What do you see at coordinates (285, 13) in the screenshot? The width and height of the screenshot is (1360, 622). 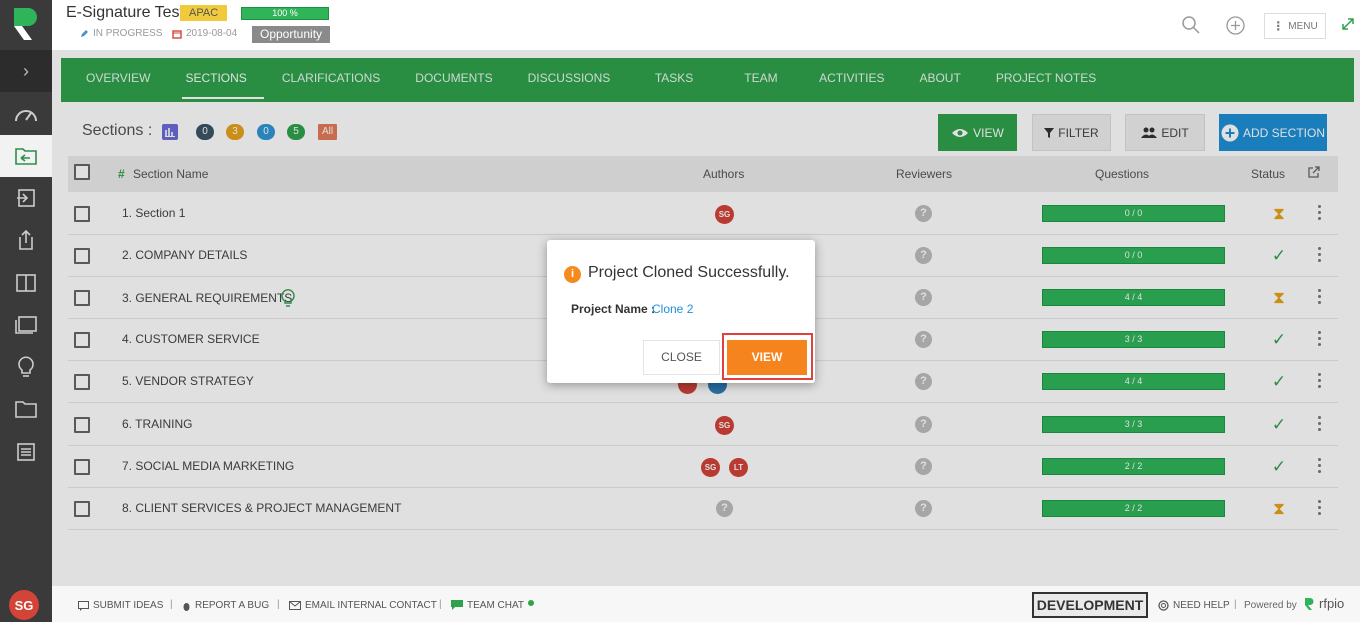 I see `progress-bar: 100 %` at bounding box center [285, 13].